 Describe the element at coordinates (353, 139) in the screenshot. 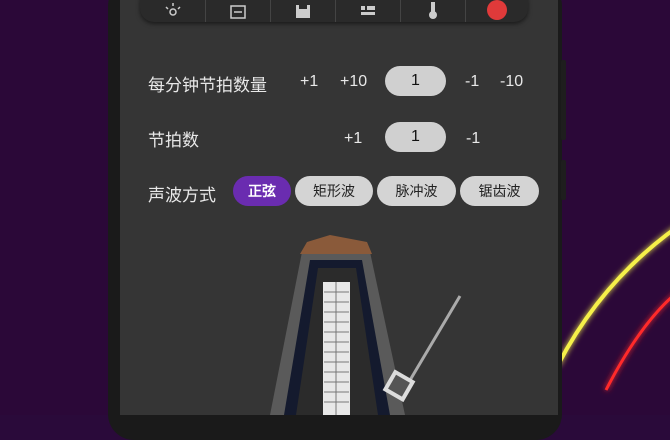

I see `beats-plus1-button: +1` at that location.